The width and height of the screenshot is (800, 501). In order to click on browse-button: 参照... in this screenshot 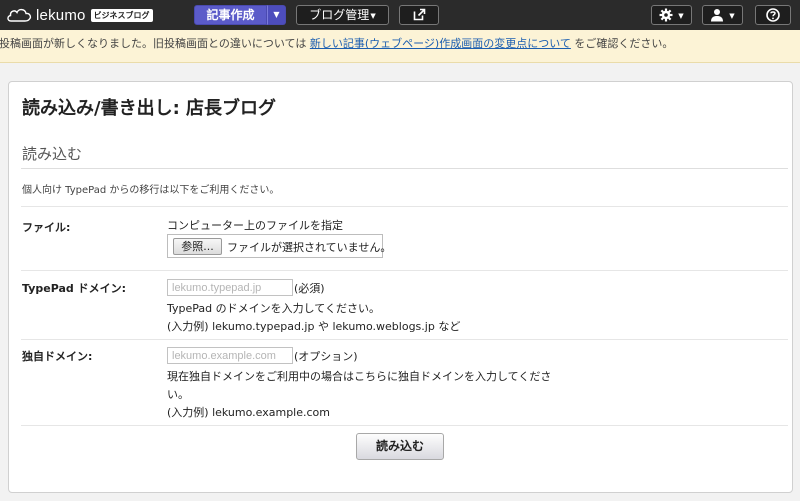, I will do `click(197, 246)`.